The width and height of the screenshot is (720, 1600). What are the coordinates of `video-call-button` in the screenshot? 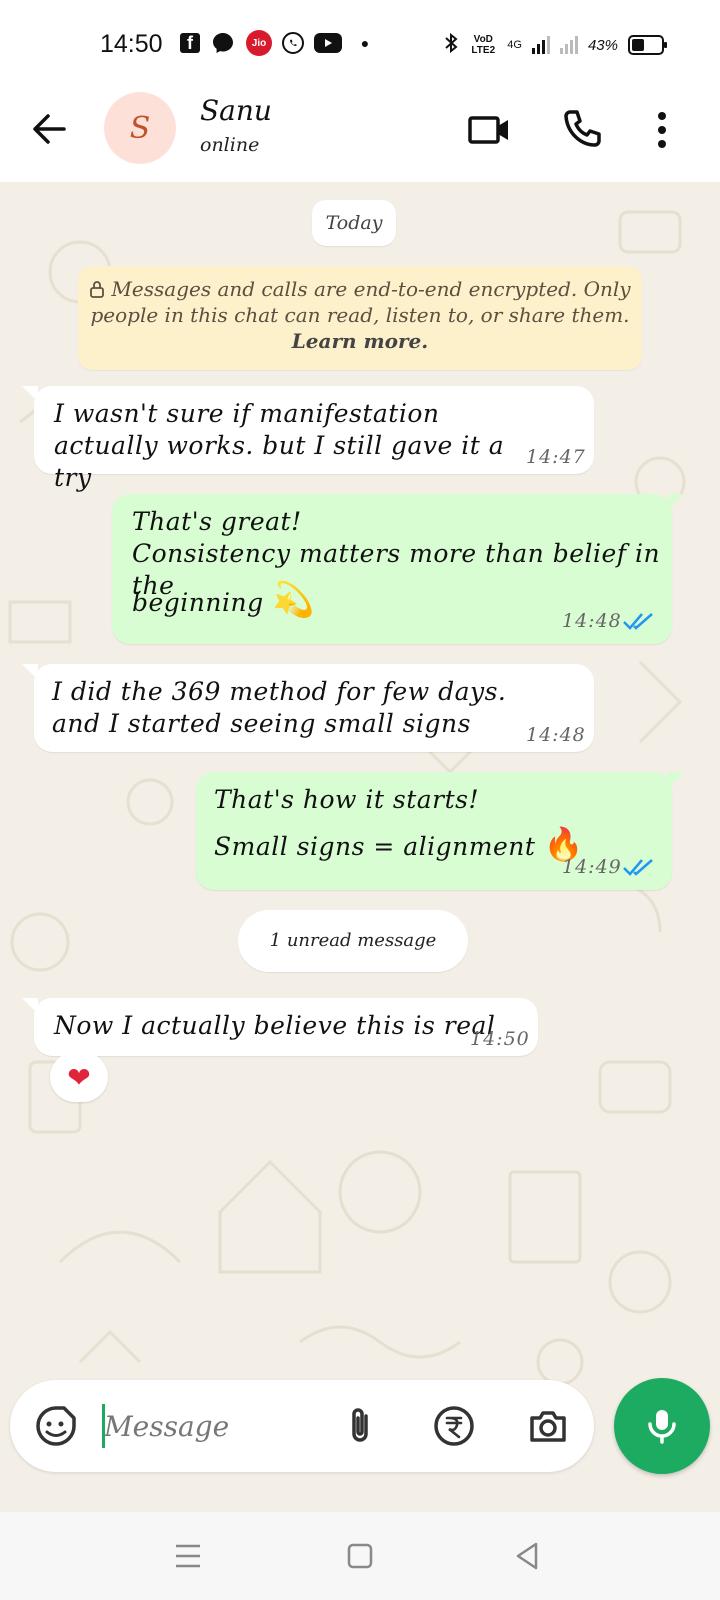 It's located at (490, 130).